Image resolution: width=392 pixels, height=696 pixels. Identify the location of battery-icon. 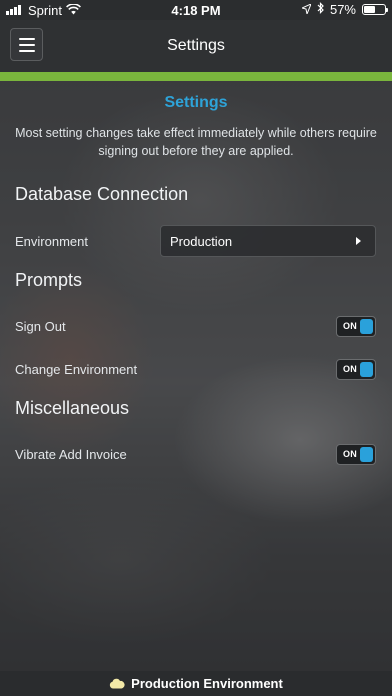
(375, 9).